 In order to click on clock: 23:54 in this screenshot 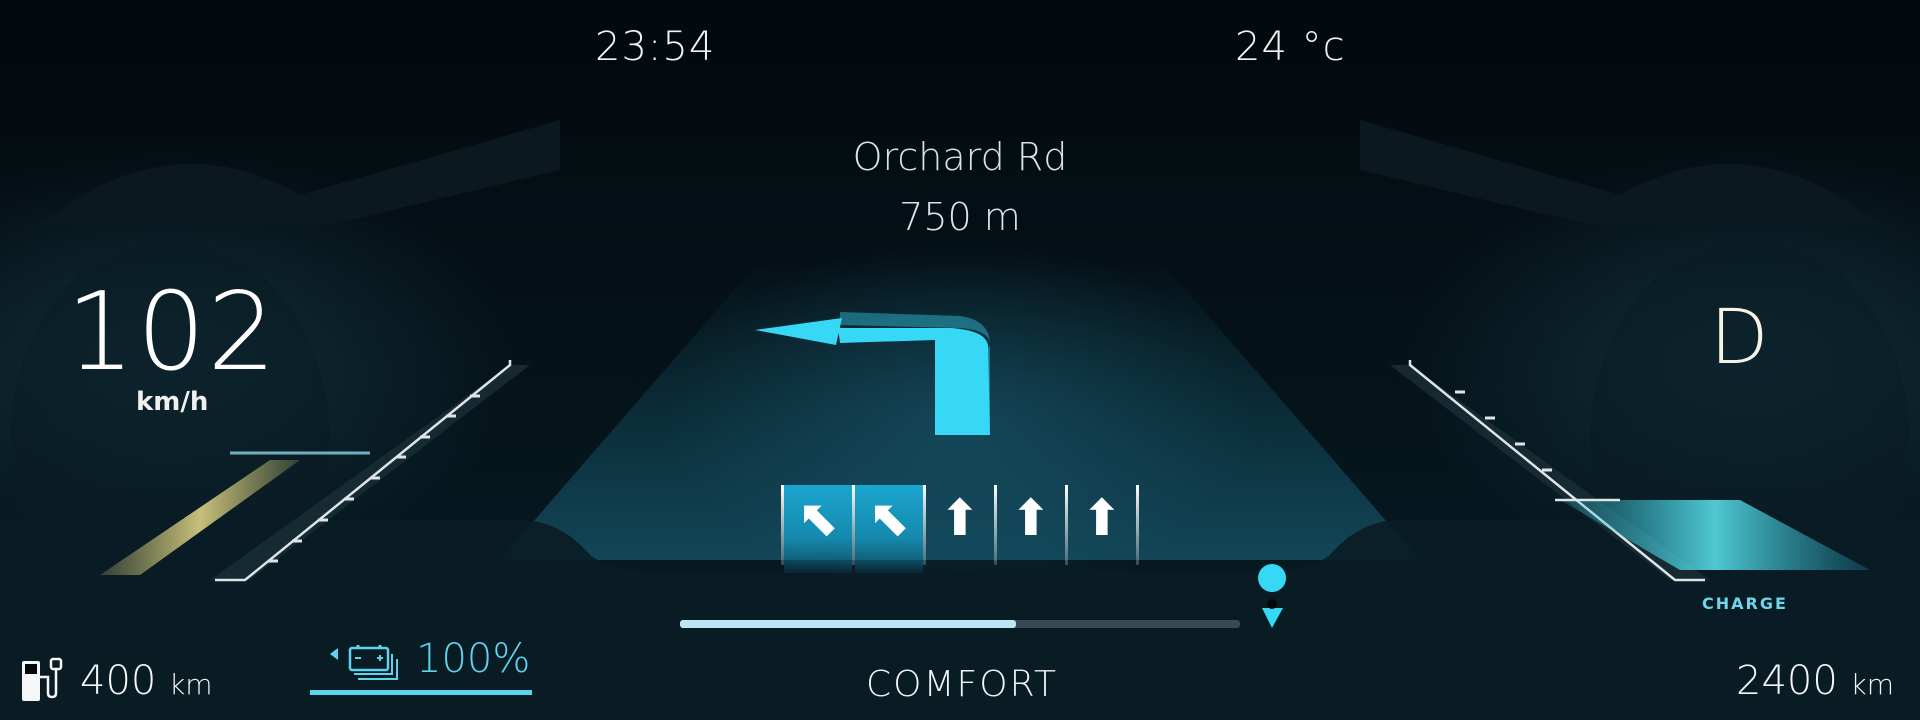, I will do `click(655, 47)`.